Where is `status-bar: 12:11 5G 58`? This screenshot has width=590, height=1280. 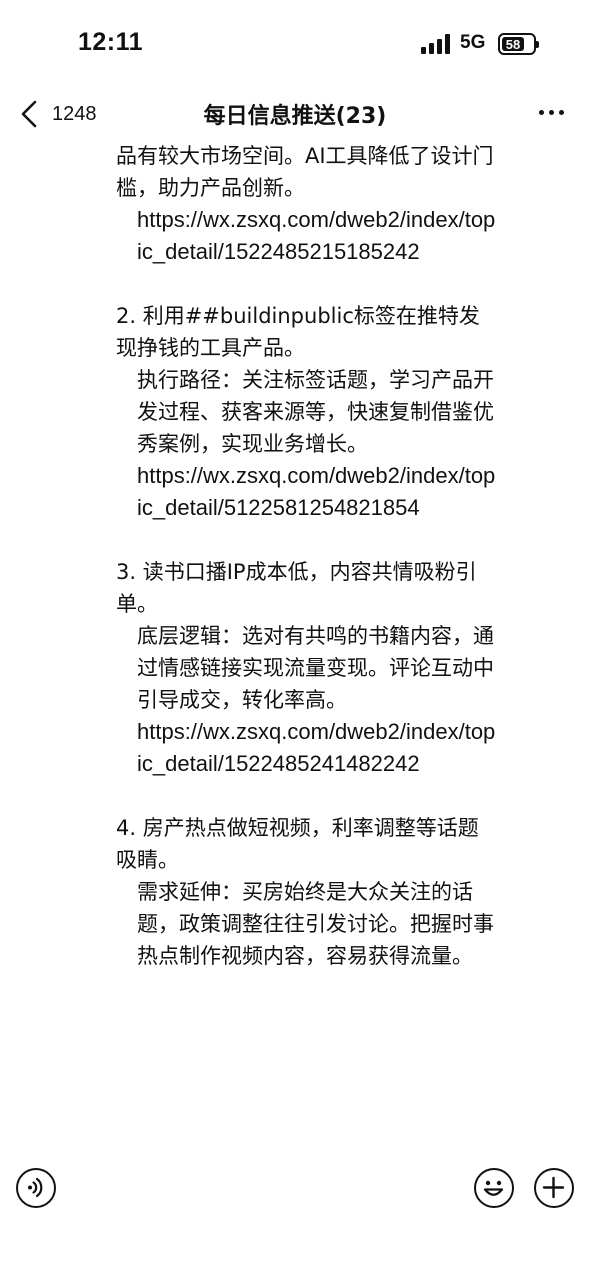
status-bar: 12:11 5G 58 is located at coordinates (295, 45).